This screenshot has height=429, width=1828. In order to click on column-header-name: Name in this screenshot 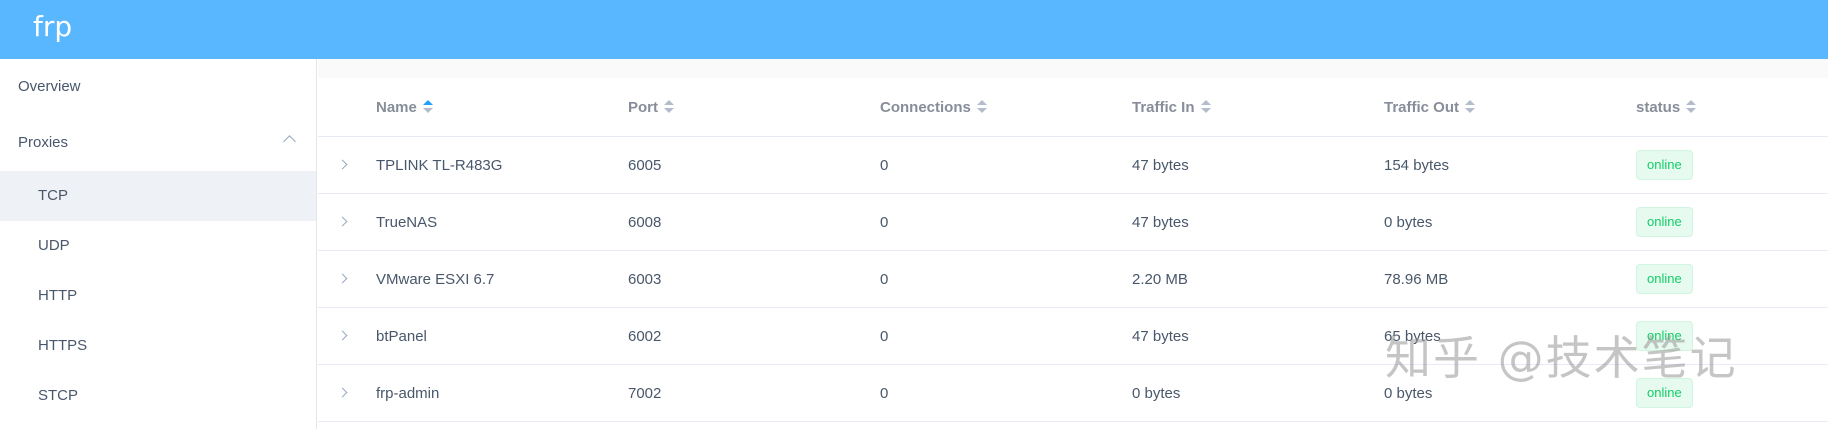, I will do `click(404, 107)`.